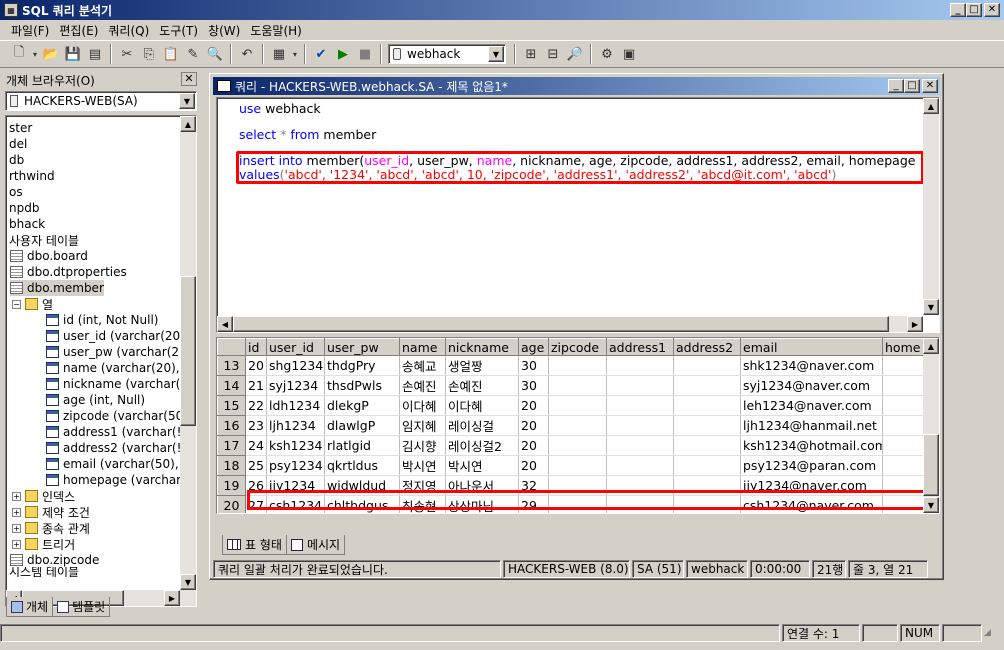 This screenshot has width=1004, height=650. I want to click on row-number: 17, so click(231, 445).